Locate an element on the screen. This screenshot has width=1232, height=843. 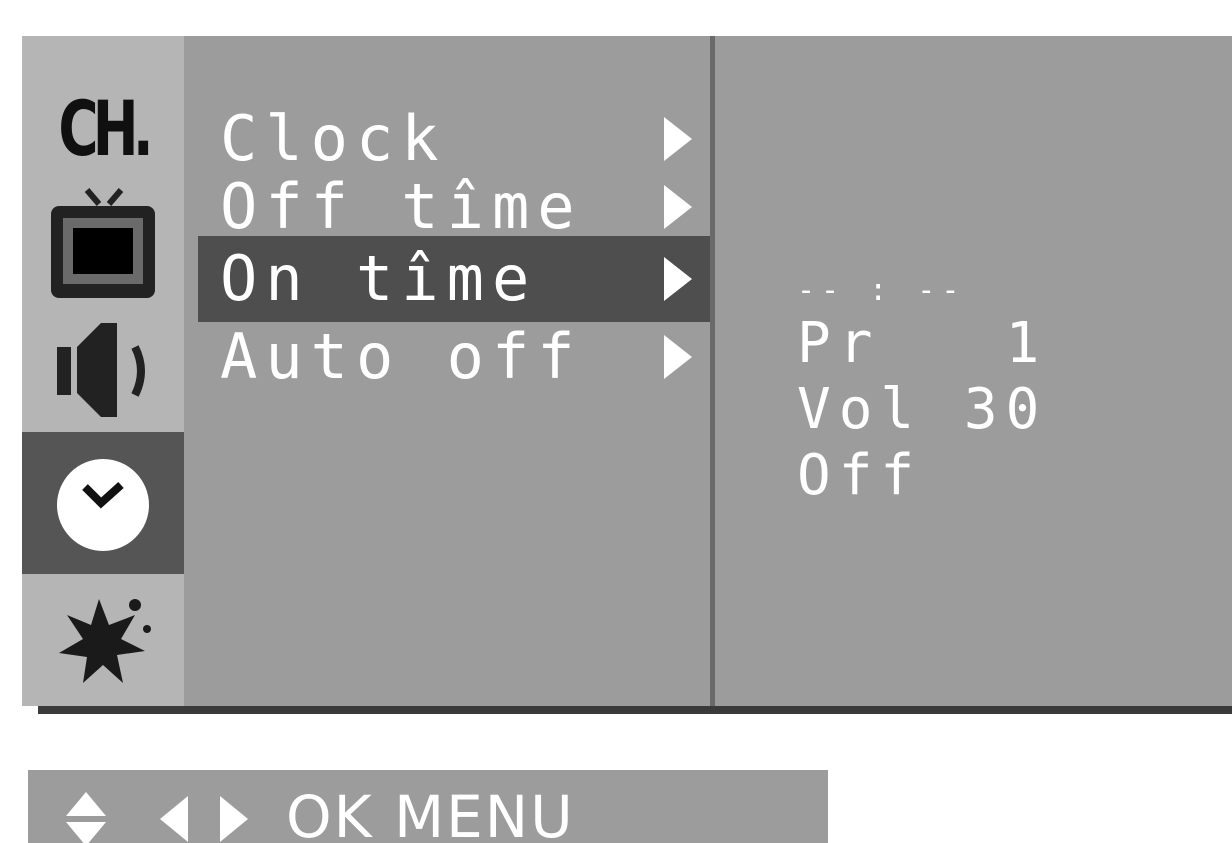
program-value: Pr 1 is located at coordinates (922, 343).